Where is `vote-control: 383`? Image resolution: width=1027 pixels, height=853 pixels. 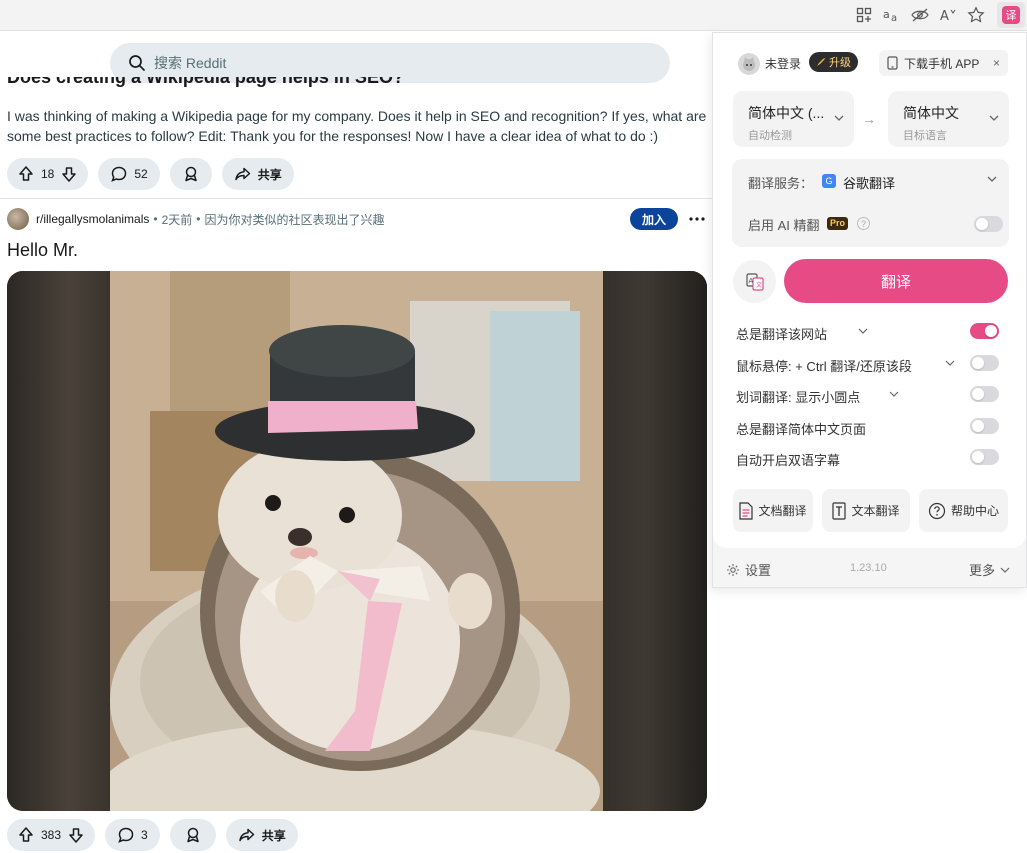 vote-control: 383 is located at coordinates (51, 835).